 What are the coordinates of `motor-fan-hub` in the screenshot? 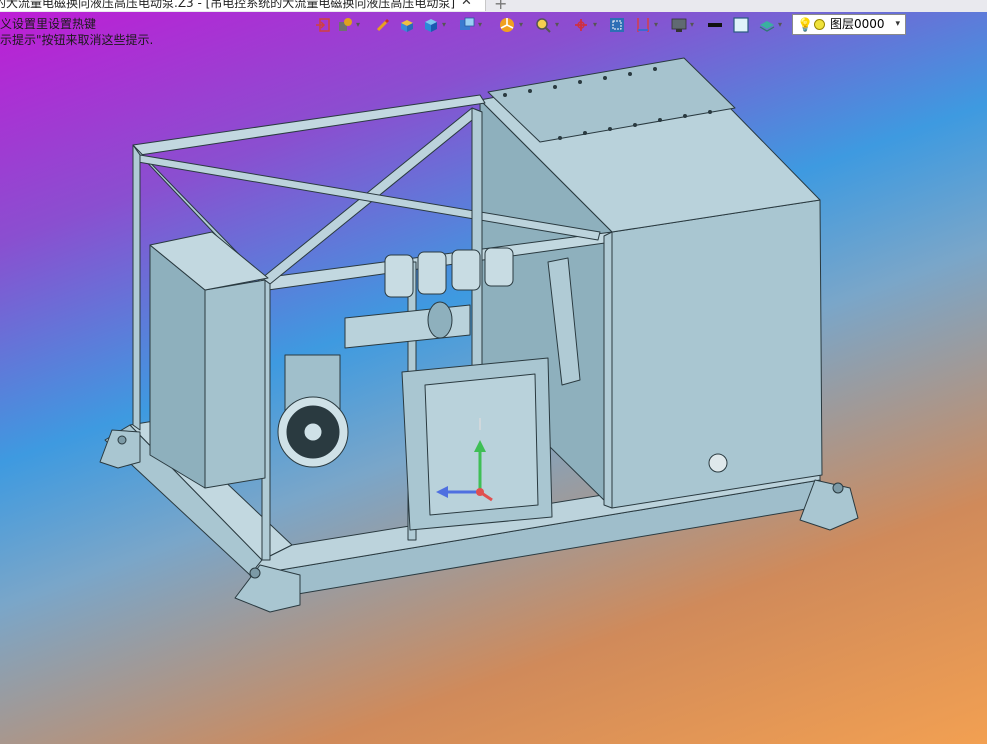 It's located at (313, 432).